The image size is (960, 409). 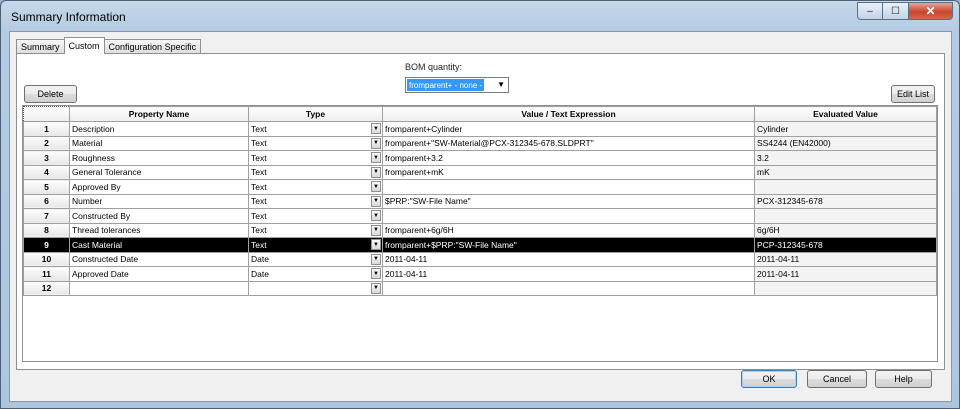 What do you see at coordinates (159, 114) in the screenshot?
I see `column-header-property-name: Property Name` at bounding box center [159, 114].